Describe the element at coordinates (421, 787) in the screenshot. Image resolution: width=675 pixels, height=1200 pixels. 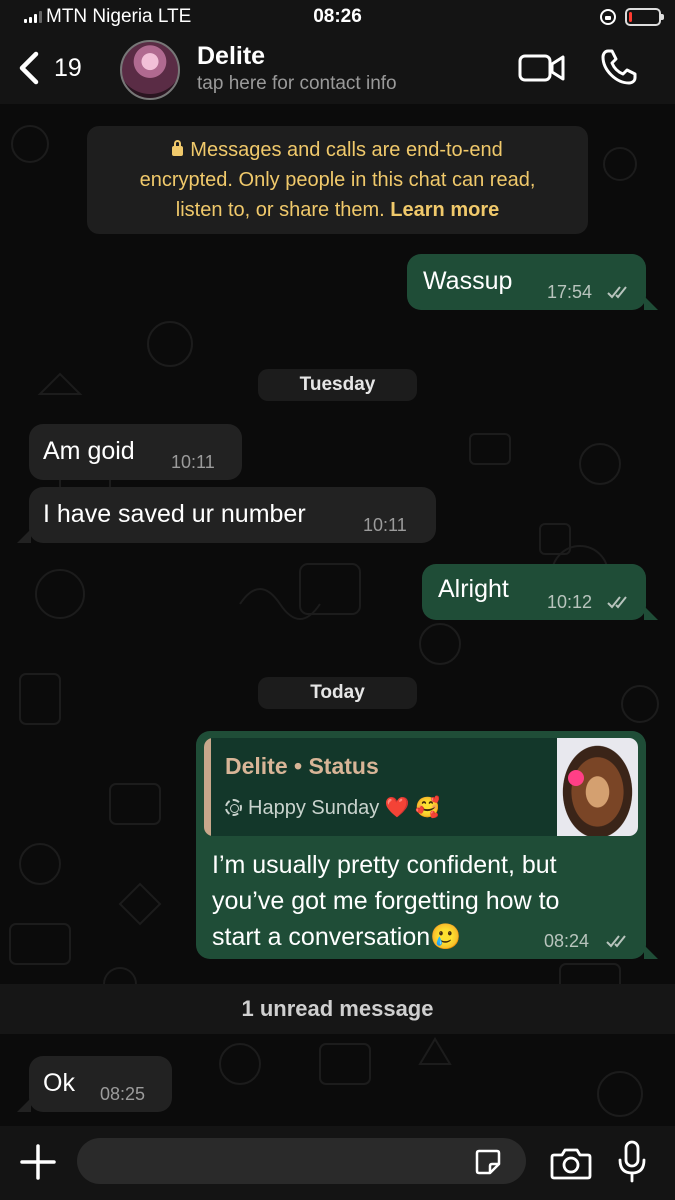
I see `quoted-status: Delite • Status Happy Sunday ❤️ 🥰` at that location.